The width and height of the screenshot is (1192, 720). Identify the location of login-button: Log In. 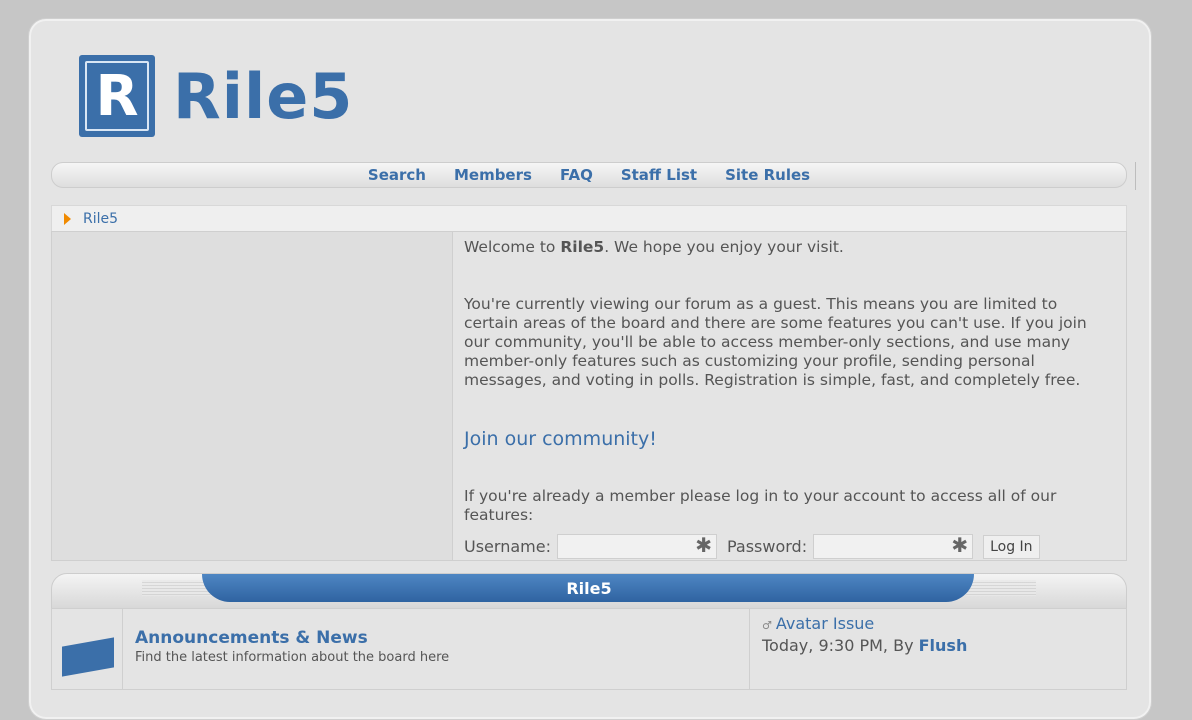
(1011, 546).